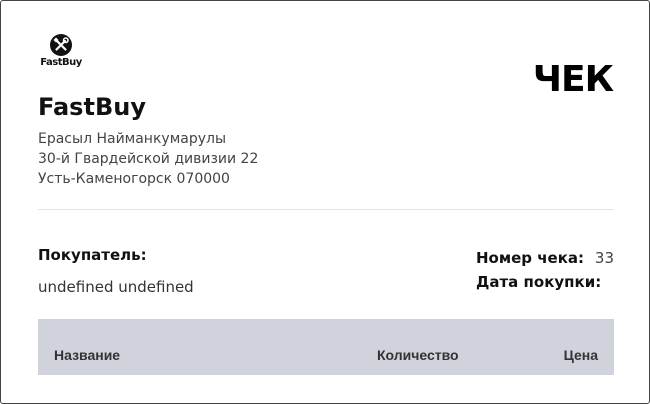 Image resolution: width=650 pixels, height=404 pixels. What do you see at coordinates (116, 287) in the screenshot?
I see `buyer-name: undefined undefined` at bounding box center [116, 287].